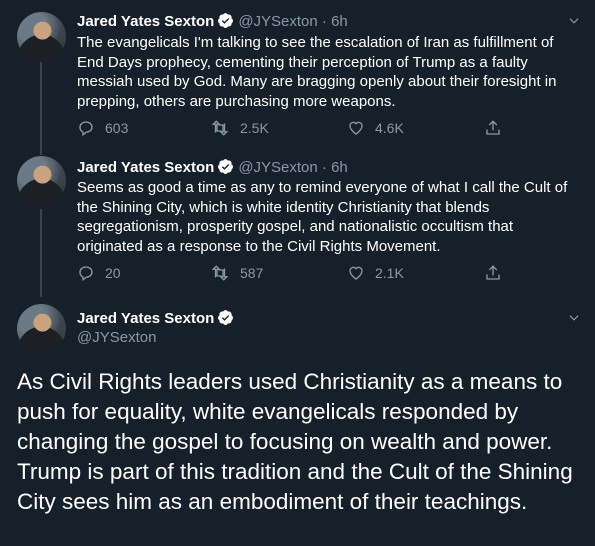  What do you see at coordinates (254, 128) in the screenshot?
I see `retweet-count: 2.5K` at bounding box center [254, 128].